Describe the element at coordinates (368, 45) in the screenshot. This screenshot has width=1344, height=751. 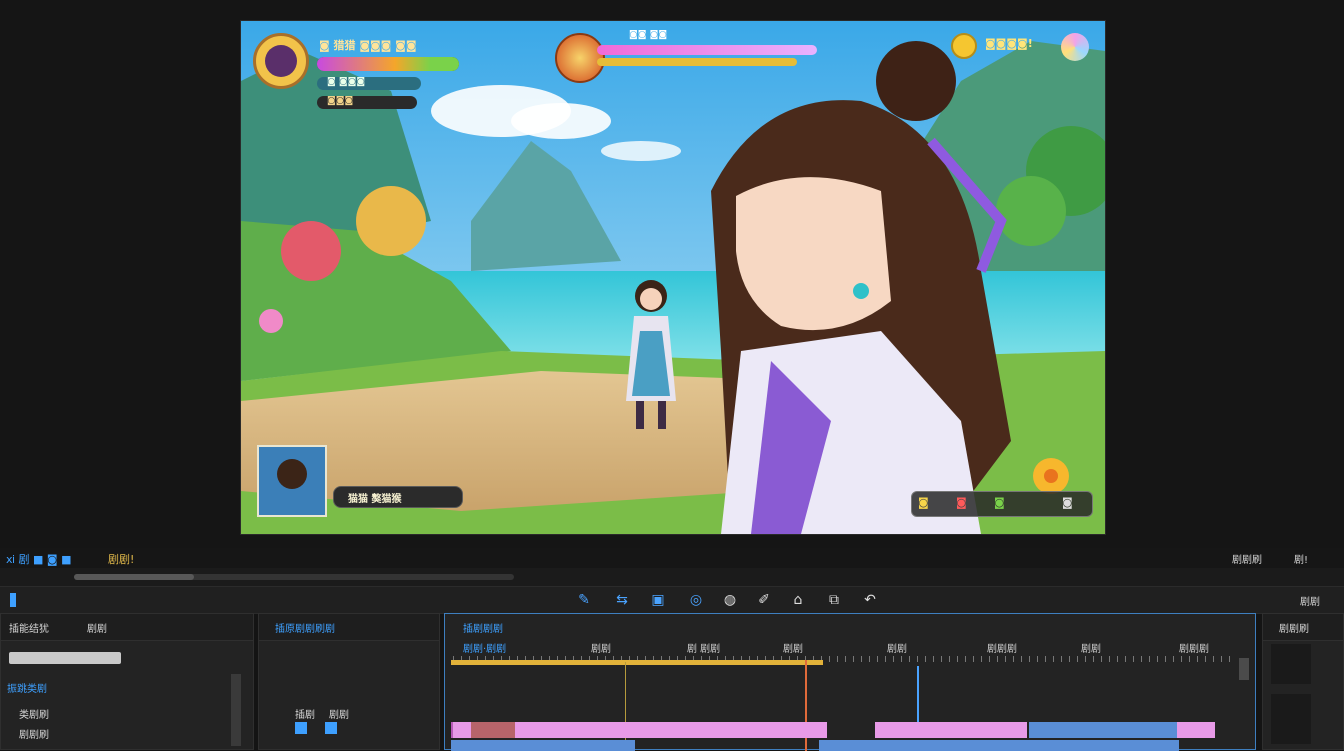
I see `player-name: ◙ 猎猎 ◙◙◙ ◙◙` at that location.